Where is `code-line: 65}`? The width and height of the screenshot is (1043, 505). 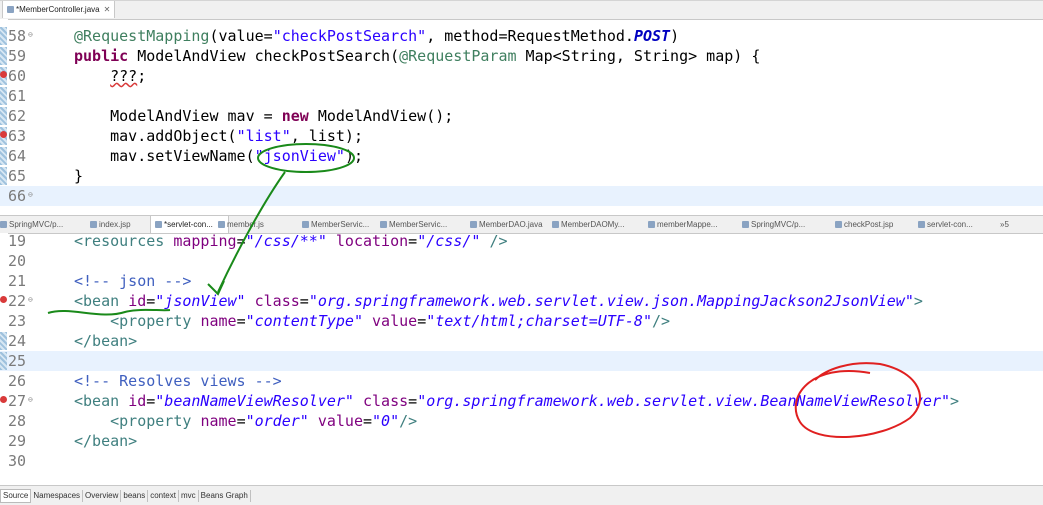 code-line: 65} is located at coordinates (521, 176).